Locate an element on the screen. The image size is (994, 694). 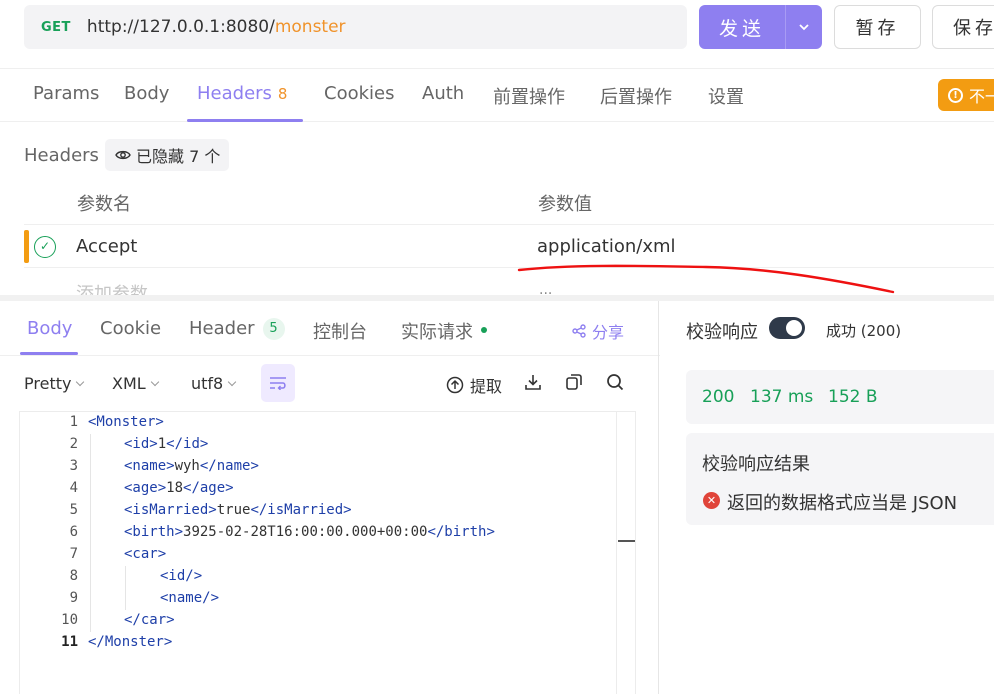
tab-post-processors: 后置操作 is located at coordinates (636, 96).